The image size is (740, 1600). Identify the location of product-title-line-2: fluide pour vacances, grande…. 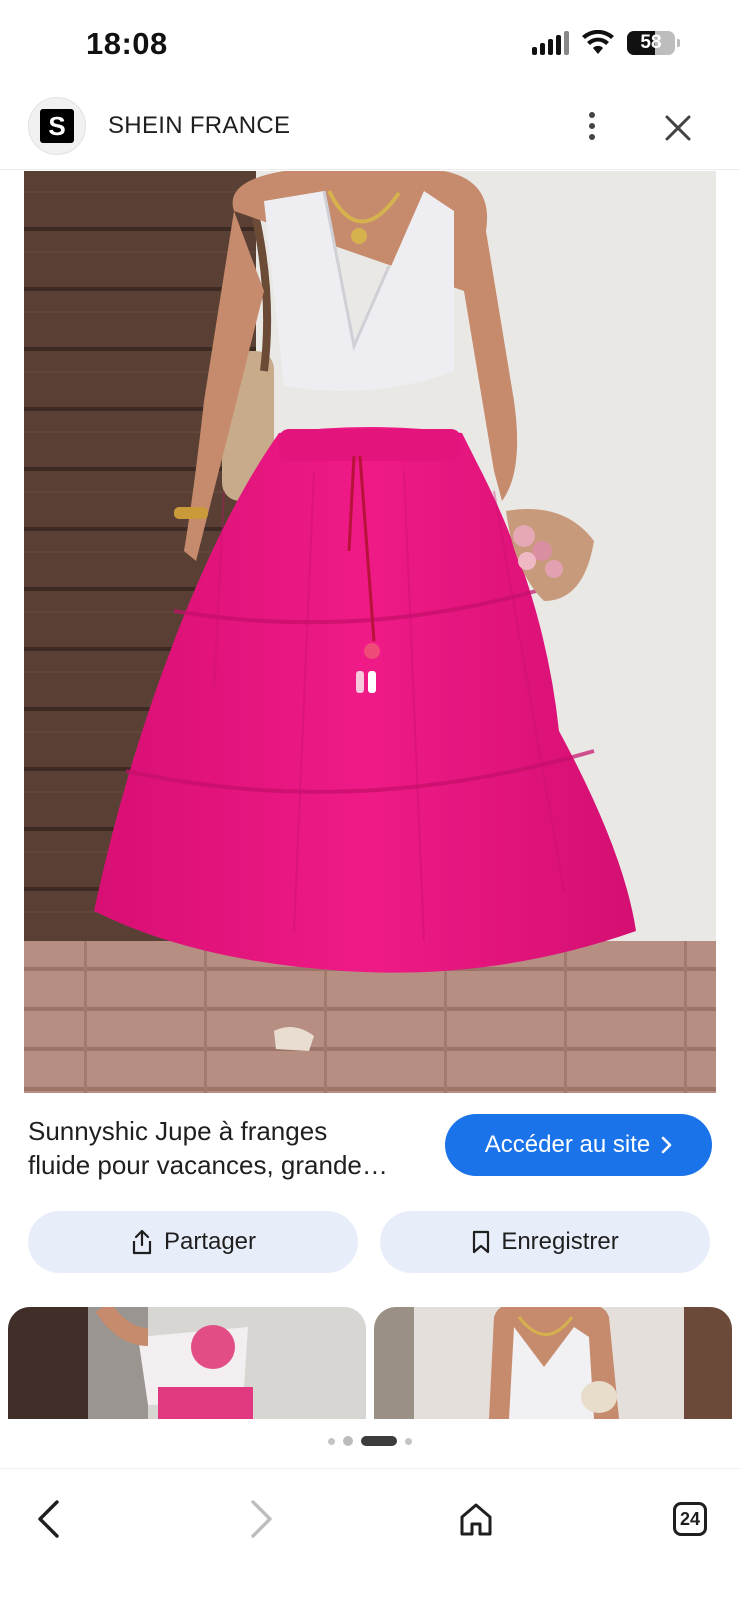
(208, 1165).